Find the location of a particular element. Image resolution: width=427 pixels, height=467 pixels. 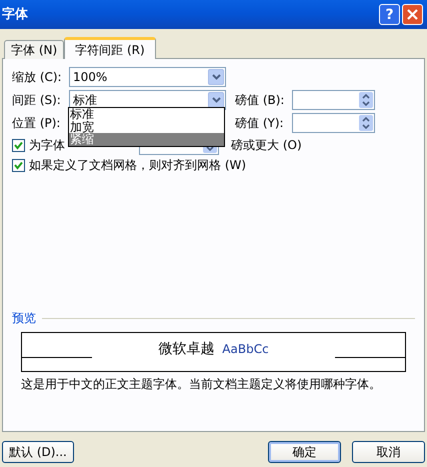

scale-dropdown: 100% is located at coordinates (147, 77).